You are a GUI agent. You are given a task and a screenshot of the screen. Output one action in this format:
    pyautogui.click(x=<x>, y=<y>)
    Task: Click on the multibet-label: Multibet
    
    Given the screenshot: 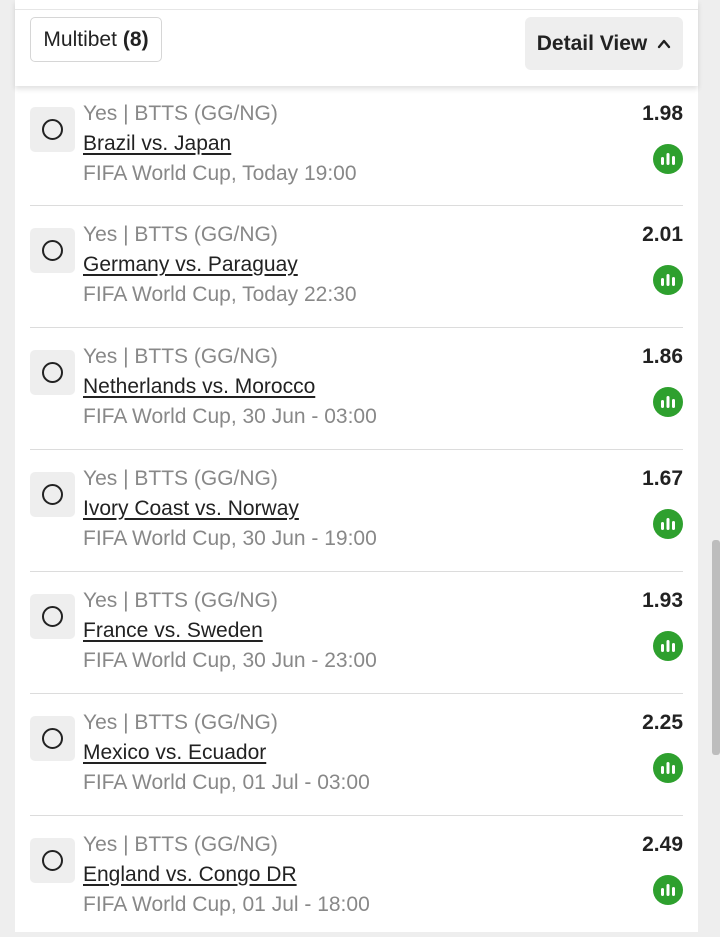 What is the action you would take?
    pyautogui.click(x=80, y=39)
    